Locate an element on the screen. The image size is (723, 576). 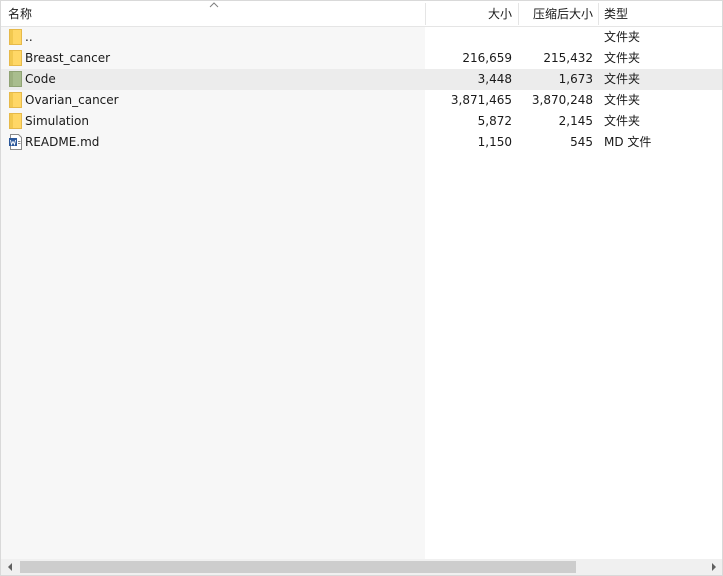
item-name: Ovarian_cancer is located at coordinates (72, 100).